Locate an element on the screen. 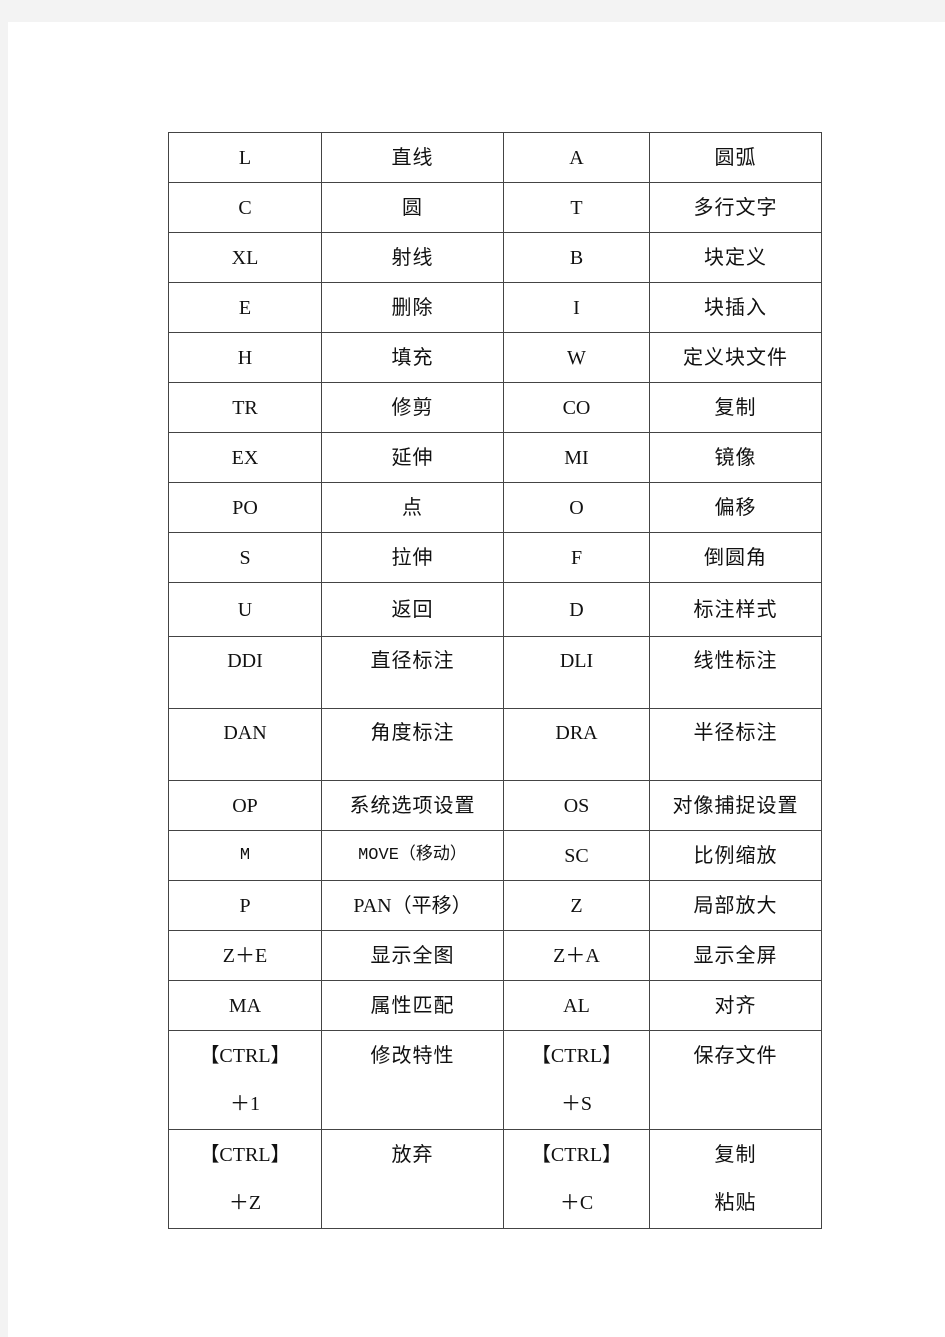  command-cell: 【CTRL】 ＋C is located at coordinates (576, 1179).